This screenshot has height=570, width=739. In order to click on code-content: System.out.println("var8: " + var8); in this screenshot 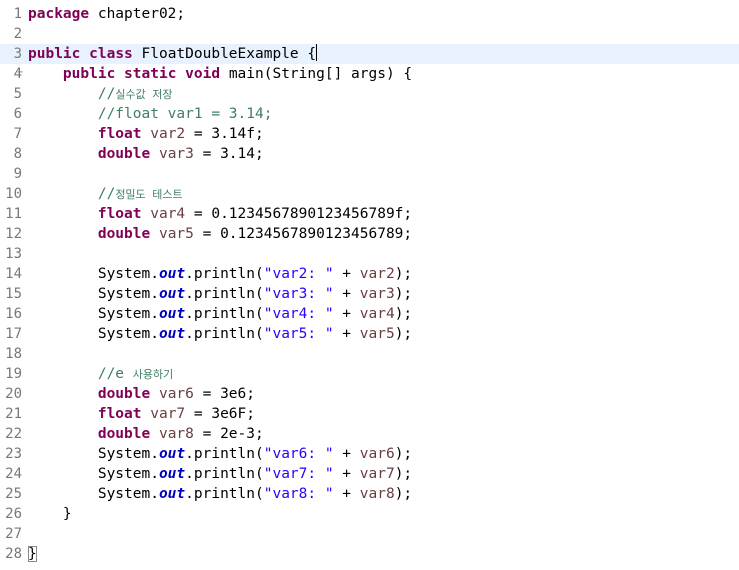, I will do `click(220, 494)`.